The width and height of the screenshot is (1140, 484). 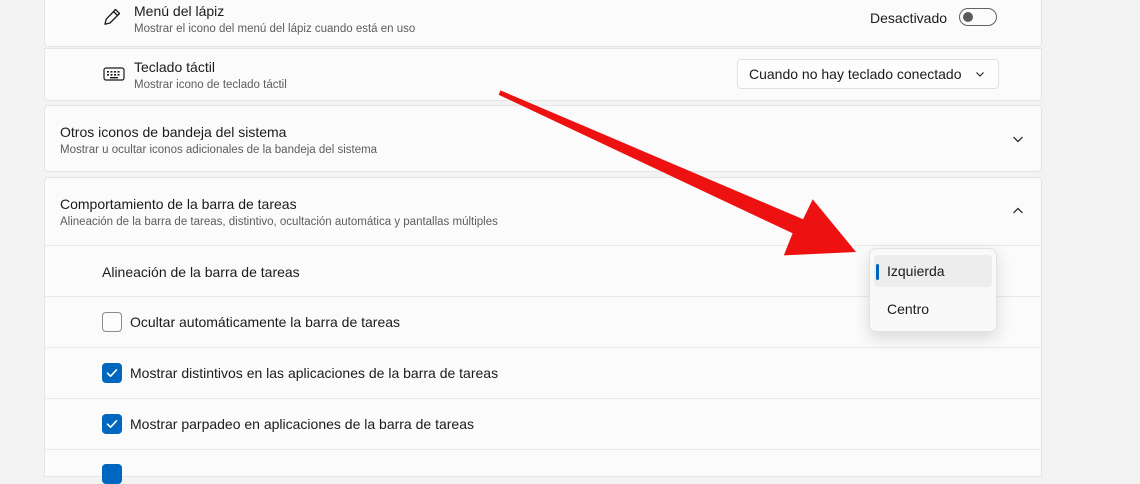 I want to click on alignment-option-center: Centro, so click(x=933, y=309).